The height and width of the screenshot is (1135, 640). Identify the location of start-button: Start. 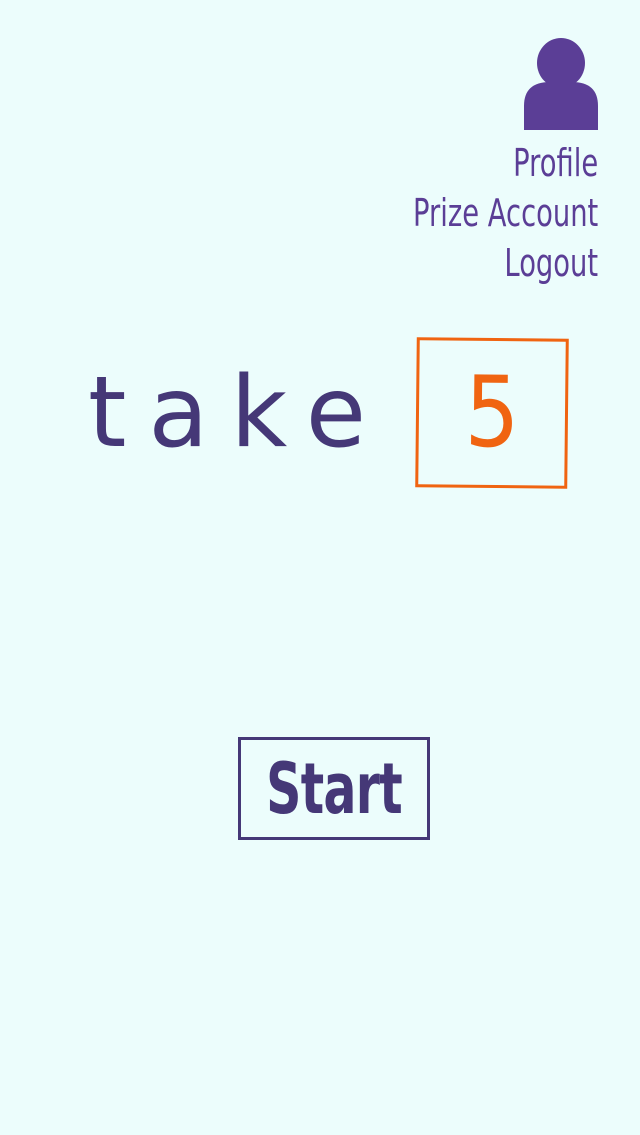
(334, 788).